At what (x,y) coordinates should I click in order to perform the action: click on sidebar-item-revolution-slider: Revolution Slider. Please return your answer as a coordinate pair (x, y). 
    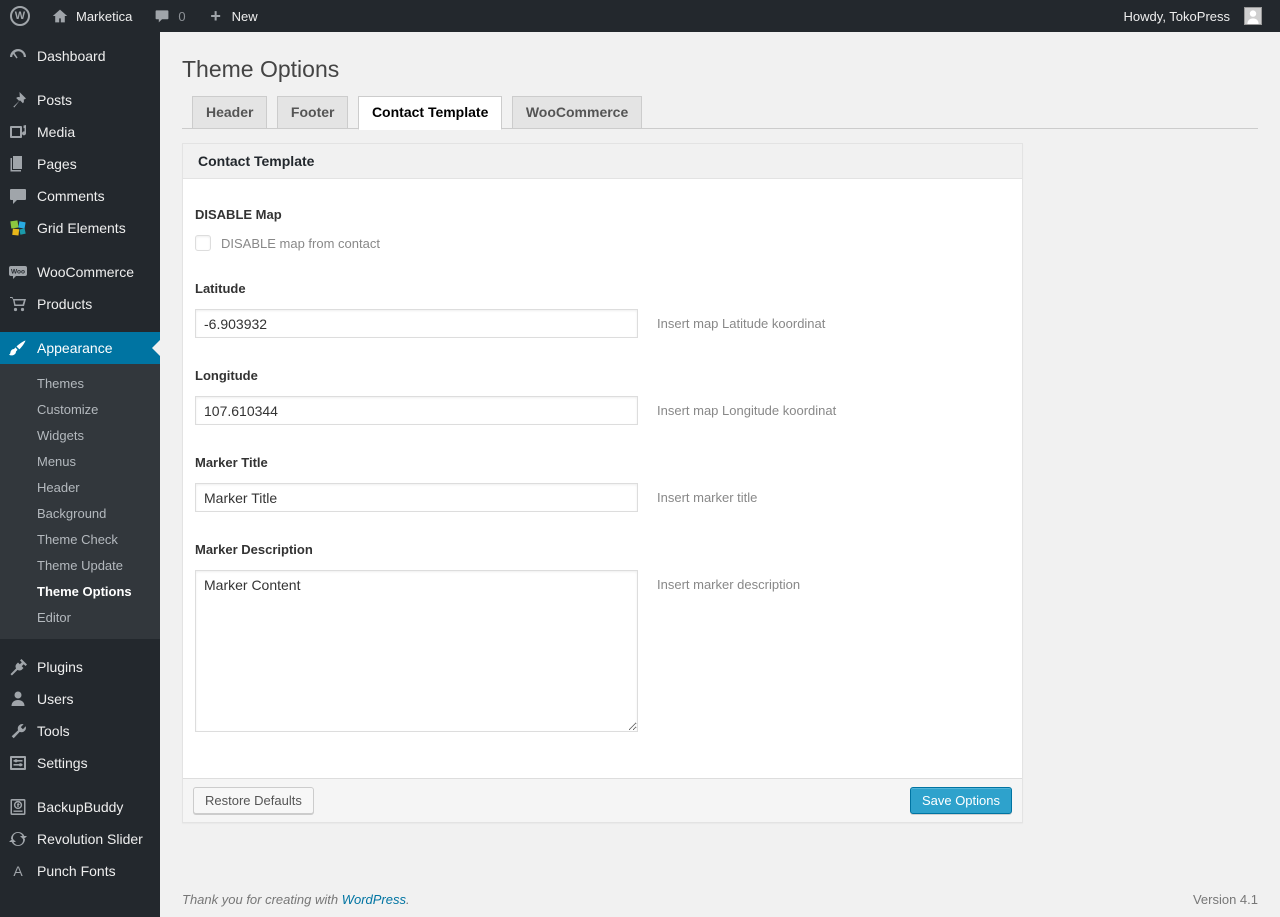
    Looking at the image, I should click on (80, 839).